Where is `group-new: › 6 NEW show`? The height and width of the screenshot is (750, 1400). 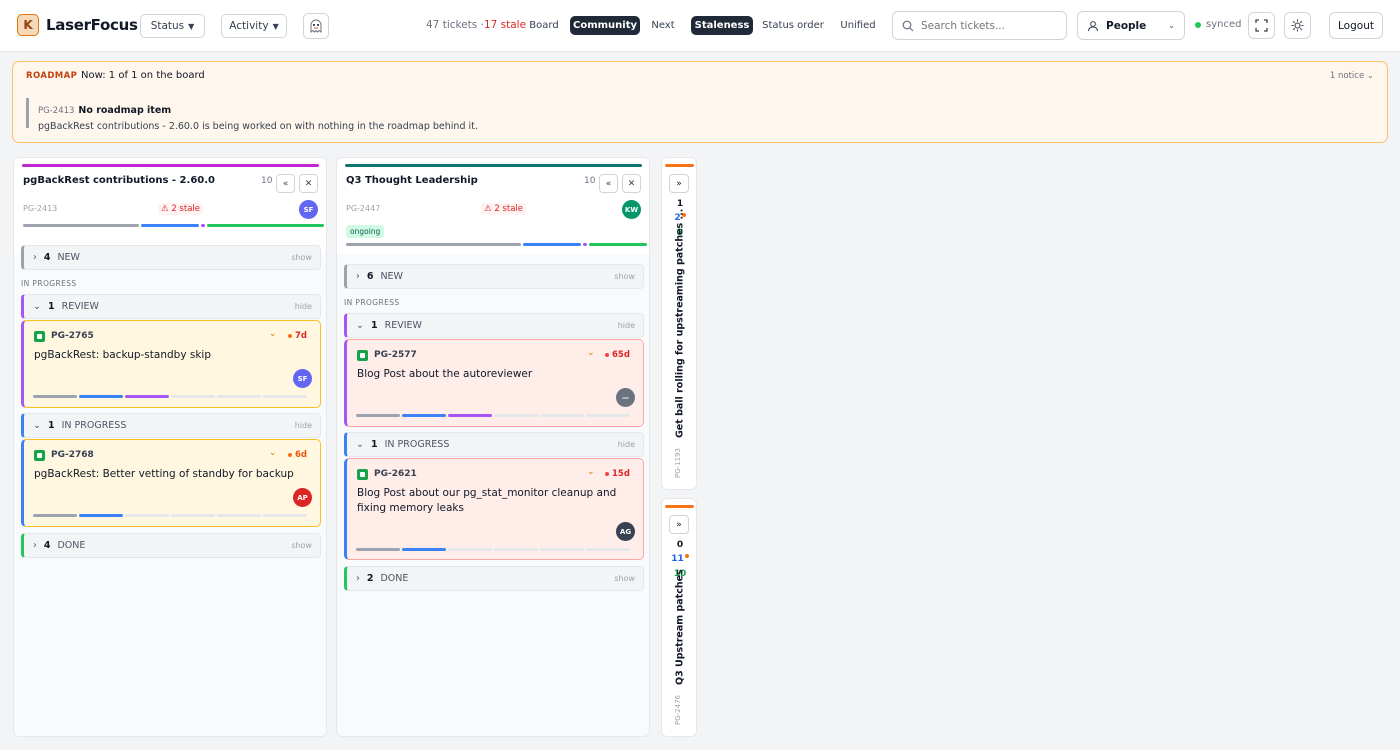 group-new: › 6 NEW show is located at coordinates (494, 276).